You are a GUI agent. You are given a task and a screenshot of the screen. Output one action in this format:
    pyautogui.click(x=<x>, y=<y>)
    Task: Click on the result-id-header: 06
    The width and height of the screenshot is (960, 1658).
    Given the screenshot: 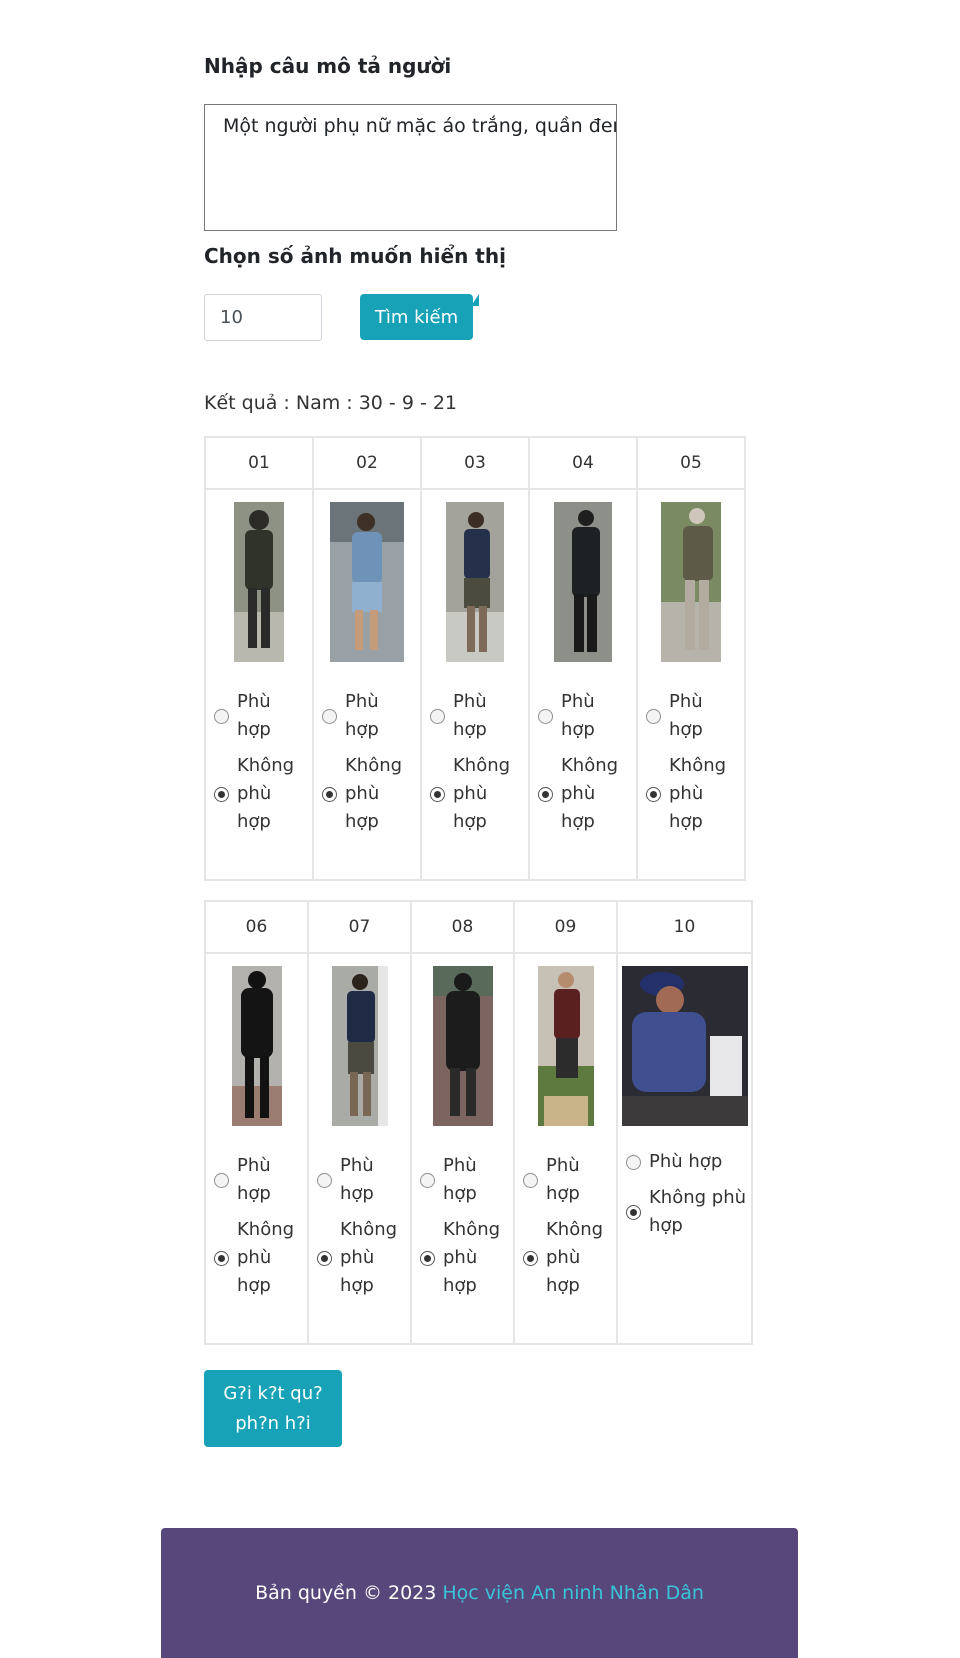 What is the action you would take?
    pyautogui.click(x=256, y=927)
    